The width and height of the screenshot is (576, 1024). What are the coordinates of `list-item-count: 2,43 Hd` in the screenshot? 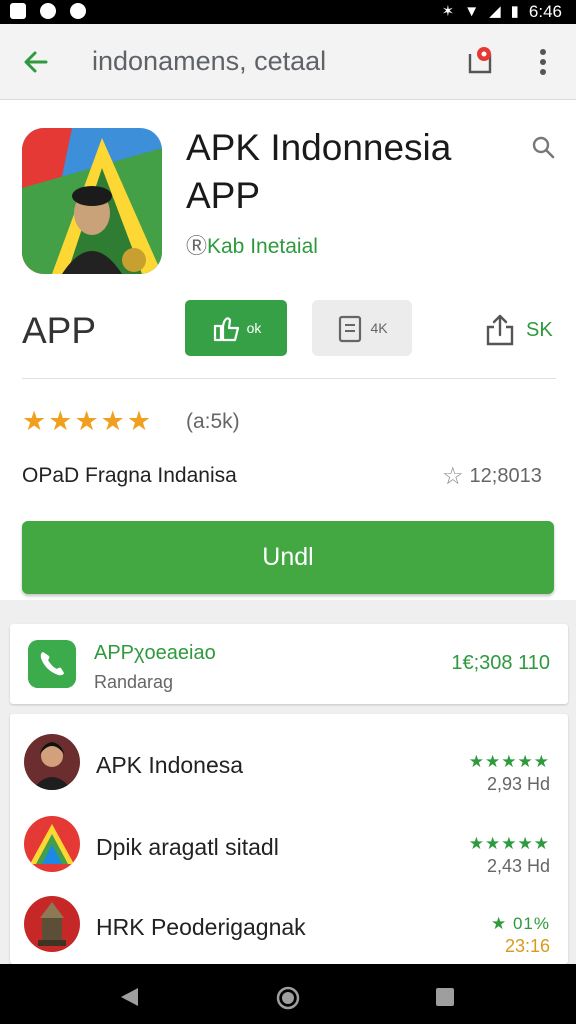 It's located at (518, 866).